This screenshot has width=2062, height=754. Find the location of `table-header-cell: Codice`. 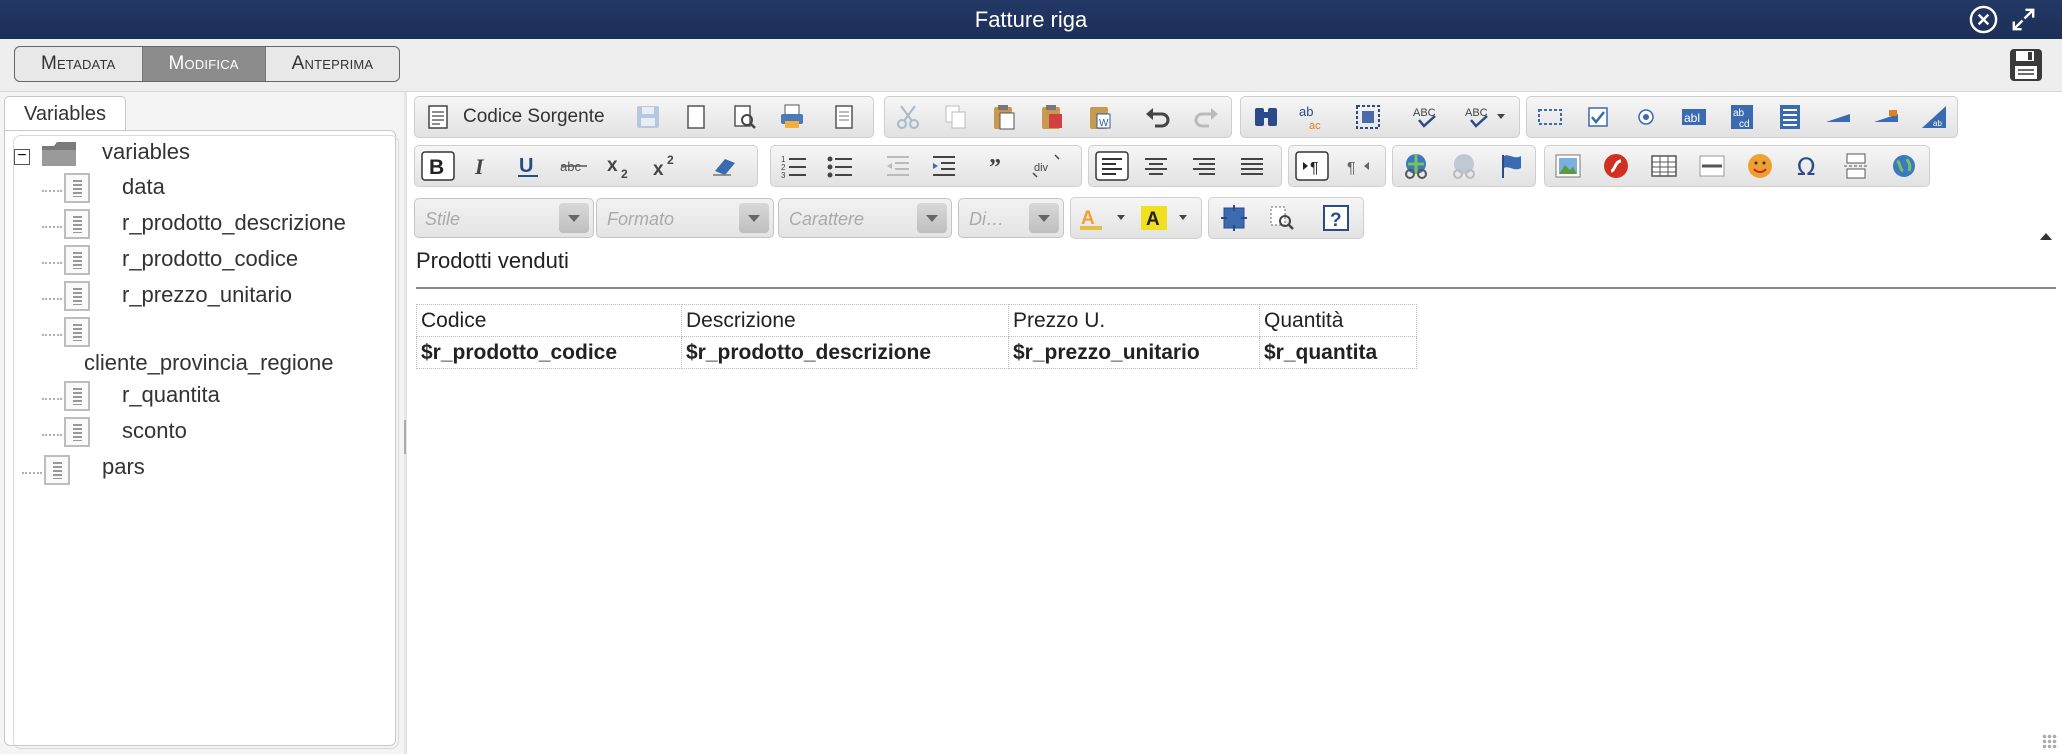

table-header-cell: Codice is located at coordinates (549, 320).